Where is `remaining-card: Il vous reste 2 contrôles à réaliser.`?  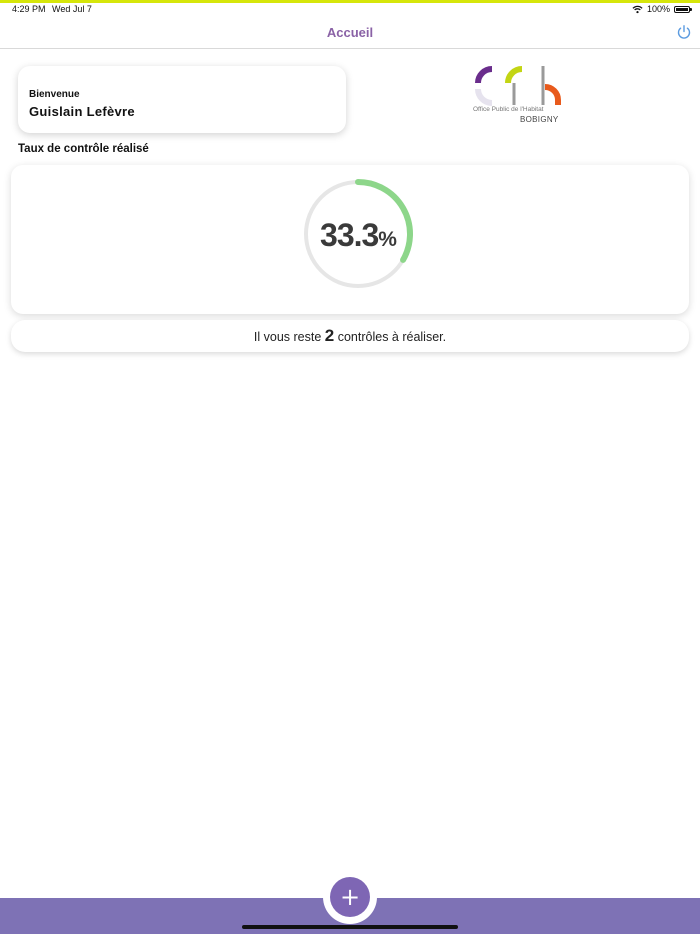 remaining-card: Il vous reste 2 contrôles à réaliser. is located at coordinates (350, 336).